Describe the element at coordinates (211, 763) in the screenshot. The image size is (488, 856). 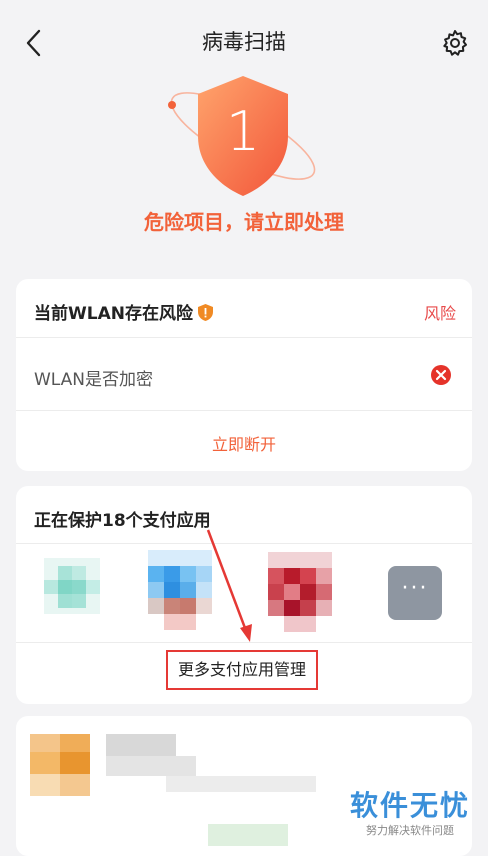
I see `blurred-text` at that location.